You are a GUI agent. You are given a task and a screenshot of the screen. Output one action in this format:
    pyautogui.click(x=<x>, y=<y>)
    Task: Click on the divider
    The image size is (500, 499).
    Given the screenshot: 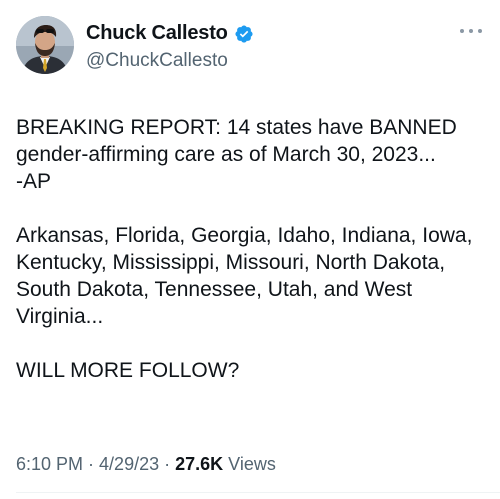 What is the action you would take?
    pyautogui.click(x=258, y=492)
    